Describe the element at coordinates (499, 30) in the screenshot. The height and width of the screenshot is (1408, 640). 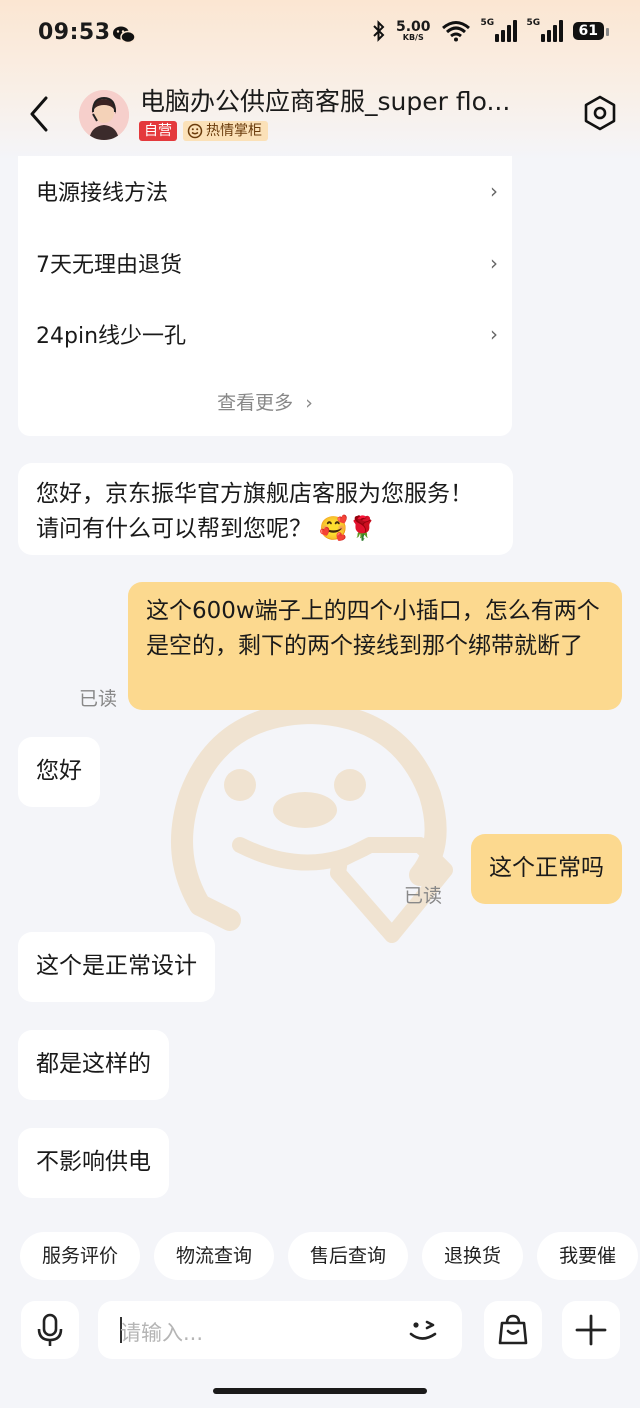
I see `signal-icon-1: 5G` at that location.